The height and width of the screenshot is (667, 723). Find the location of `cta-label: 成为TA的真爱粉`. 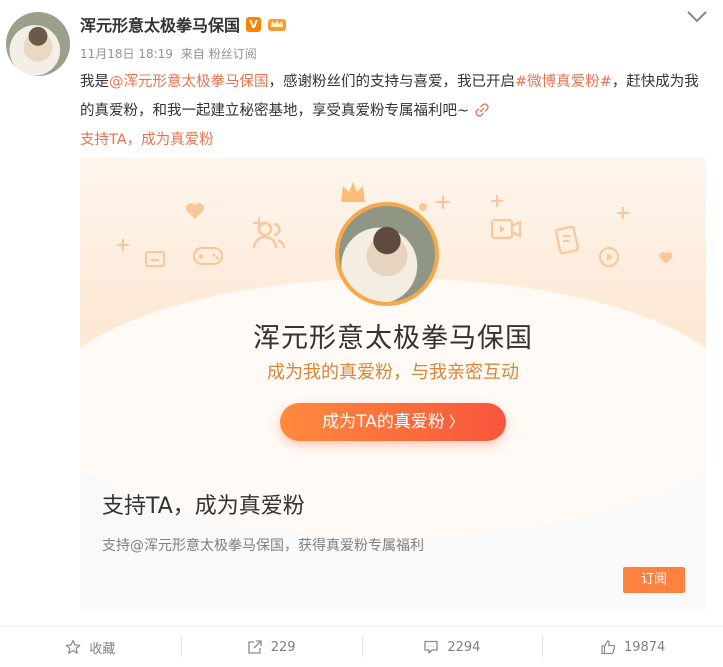

cta-label: 成为TA的真爱粉 is located at coordinates (383, 422).